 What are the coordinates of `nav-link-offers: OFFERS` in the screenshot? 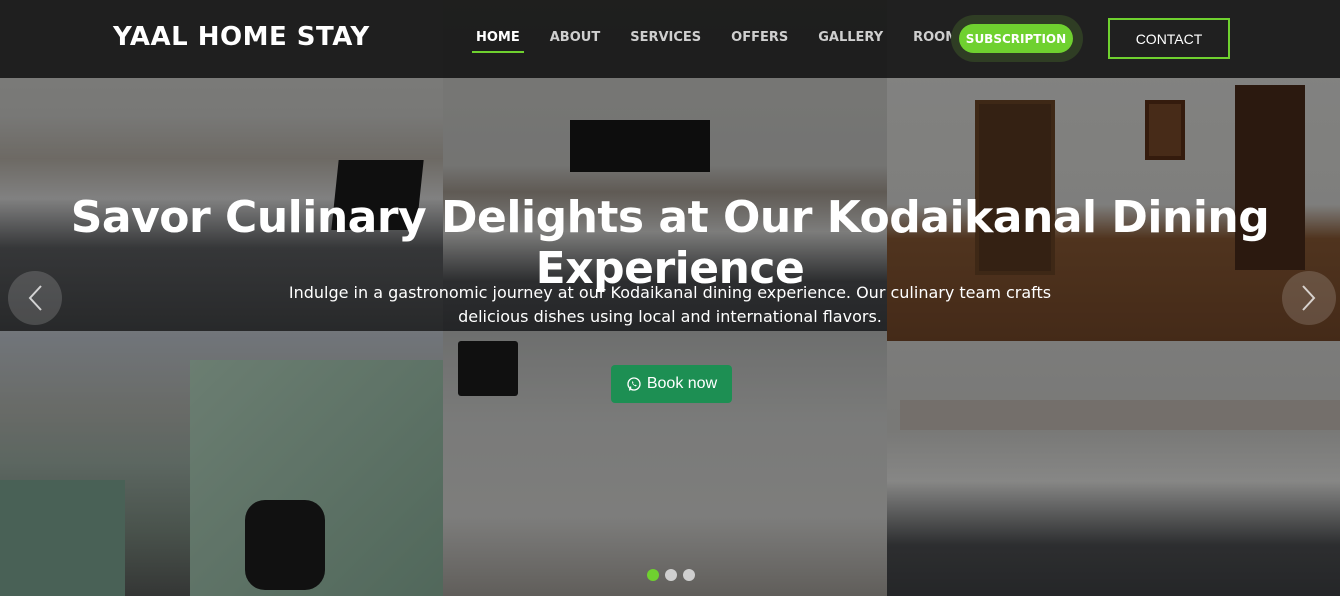 It's located at (759, 40).